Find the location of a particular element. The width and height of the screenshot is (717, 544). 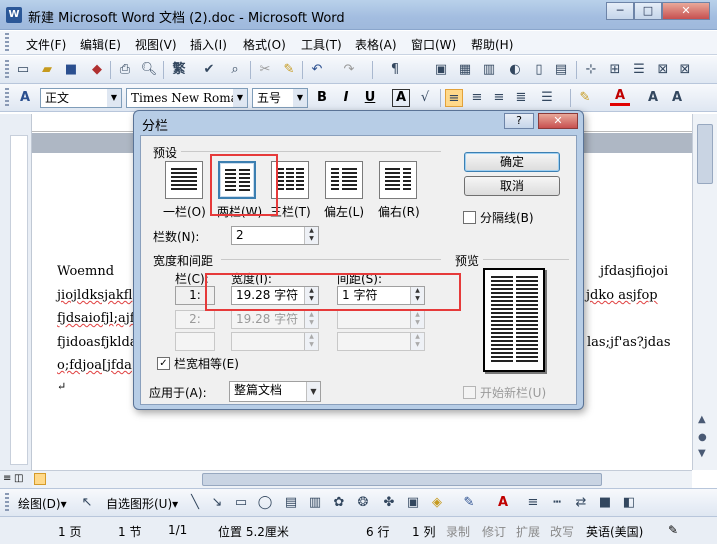

insert-table-icon: ▦ is located at coordinates (465, 70).